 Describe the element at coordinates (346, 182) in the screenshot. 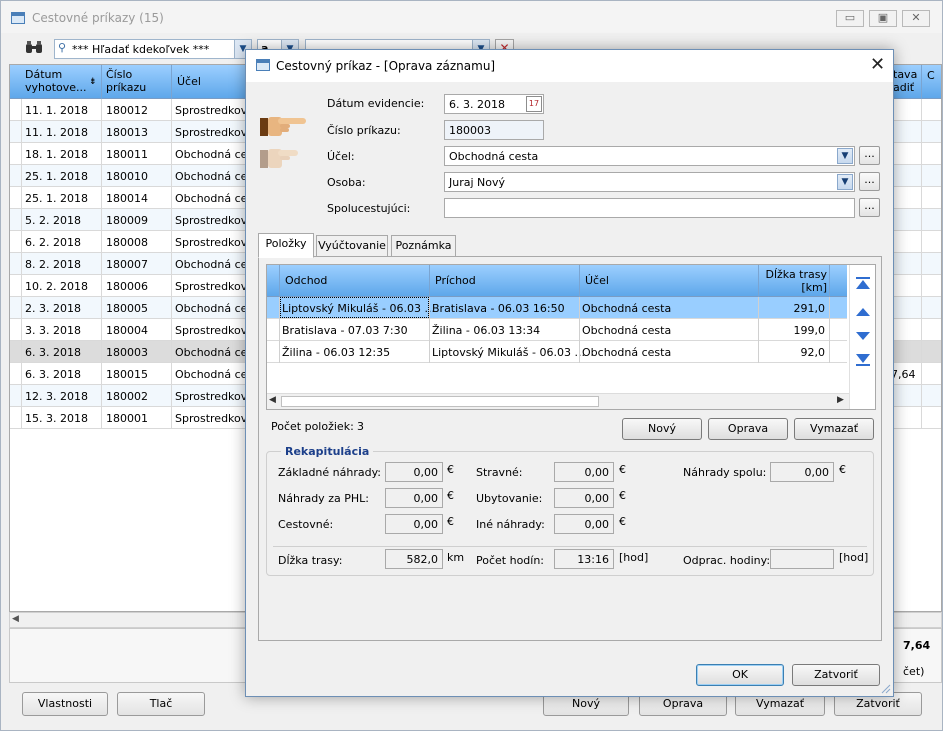

I see `osoba-label: Osoba:` at that location.